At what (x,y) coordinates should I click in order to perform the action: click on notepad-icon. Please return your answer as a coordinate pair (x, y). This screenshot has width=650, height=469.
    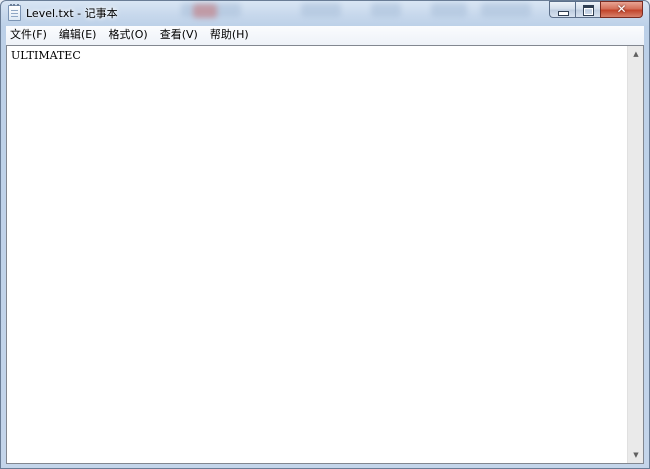
    Looking at the image, I should click on (14, 12).